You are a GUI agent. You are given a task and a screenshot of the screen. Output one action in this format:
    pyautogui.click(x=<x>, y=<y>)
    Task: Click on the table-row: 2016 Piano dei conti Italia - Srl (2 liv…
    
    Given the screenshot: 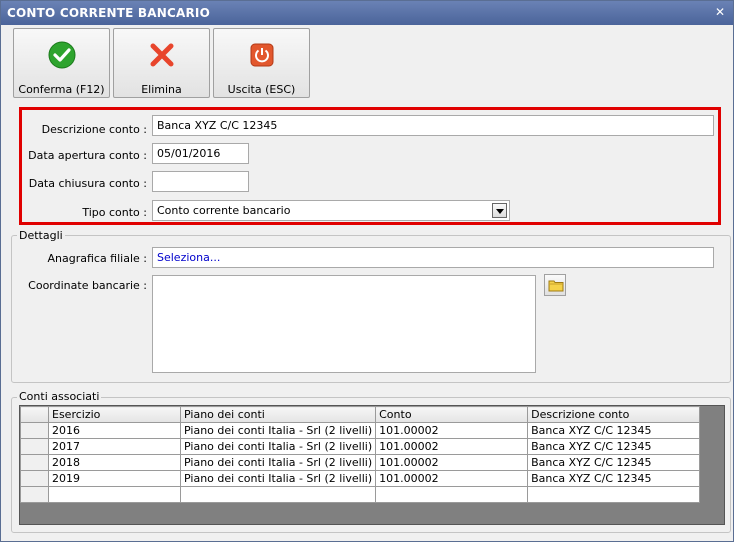 What is the action you would take?
    pyautogui.click(x=360, y=430)
    